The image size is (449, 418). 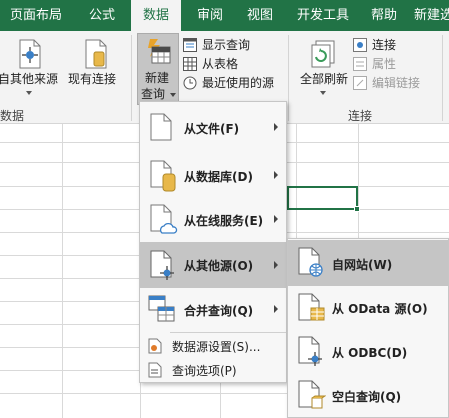 What do you see at coordinates (210, 15) in the screenshot?
I see `tab-review: 审阅` at bounding box center [210, 15].